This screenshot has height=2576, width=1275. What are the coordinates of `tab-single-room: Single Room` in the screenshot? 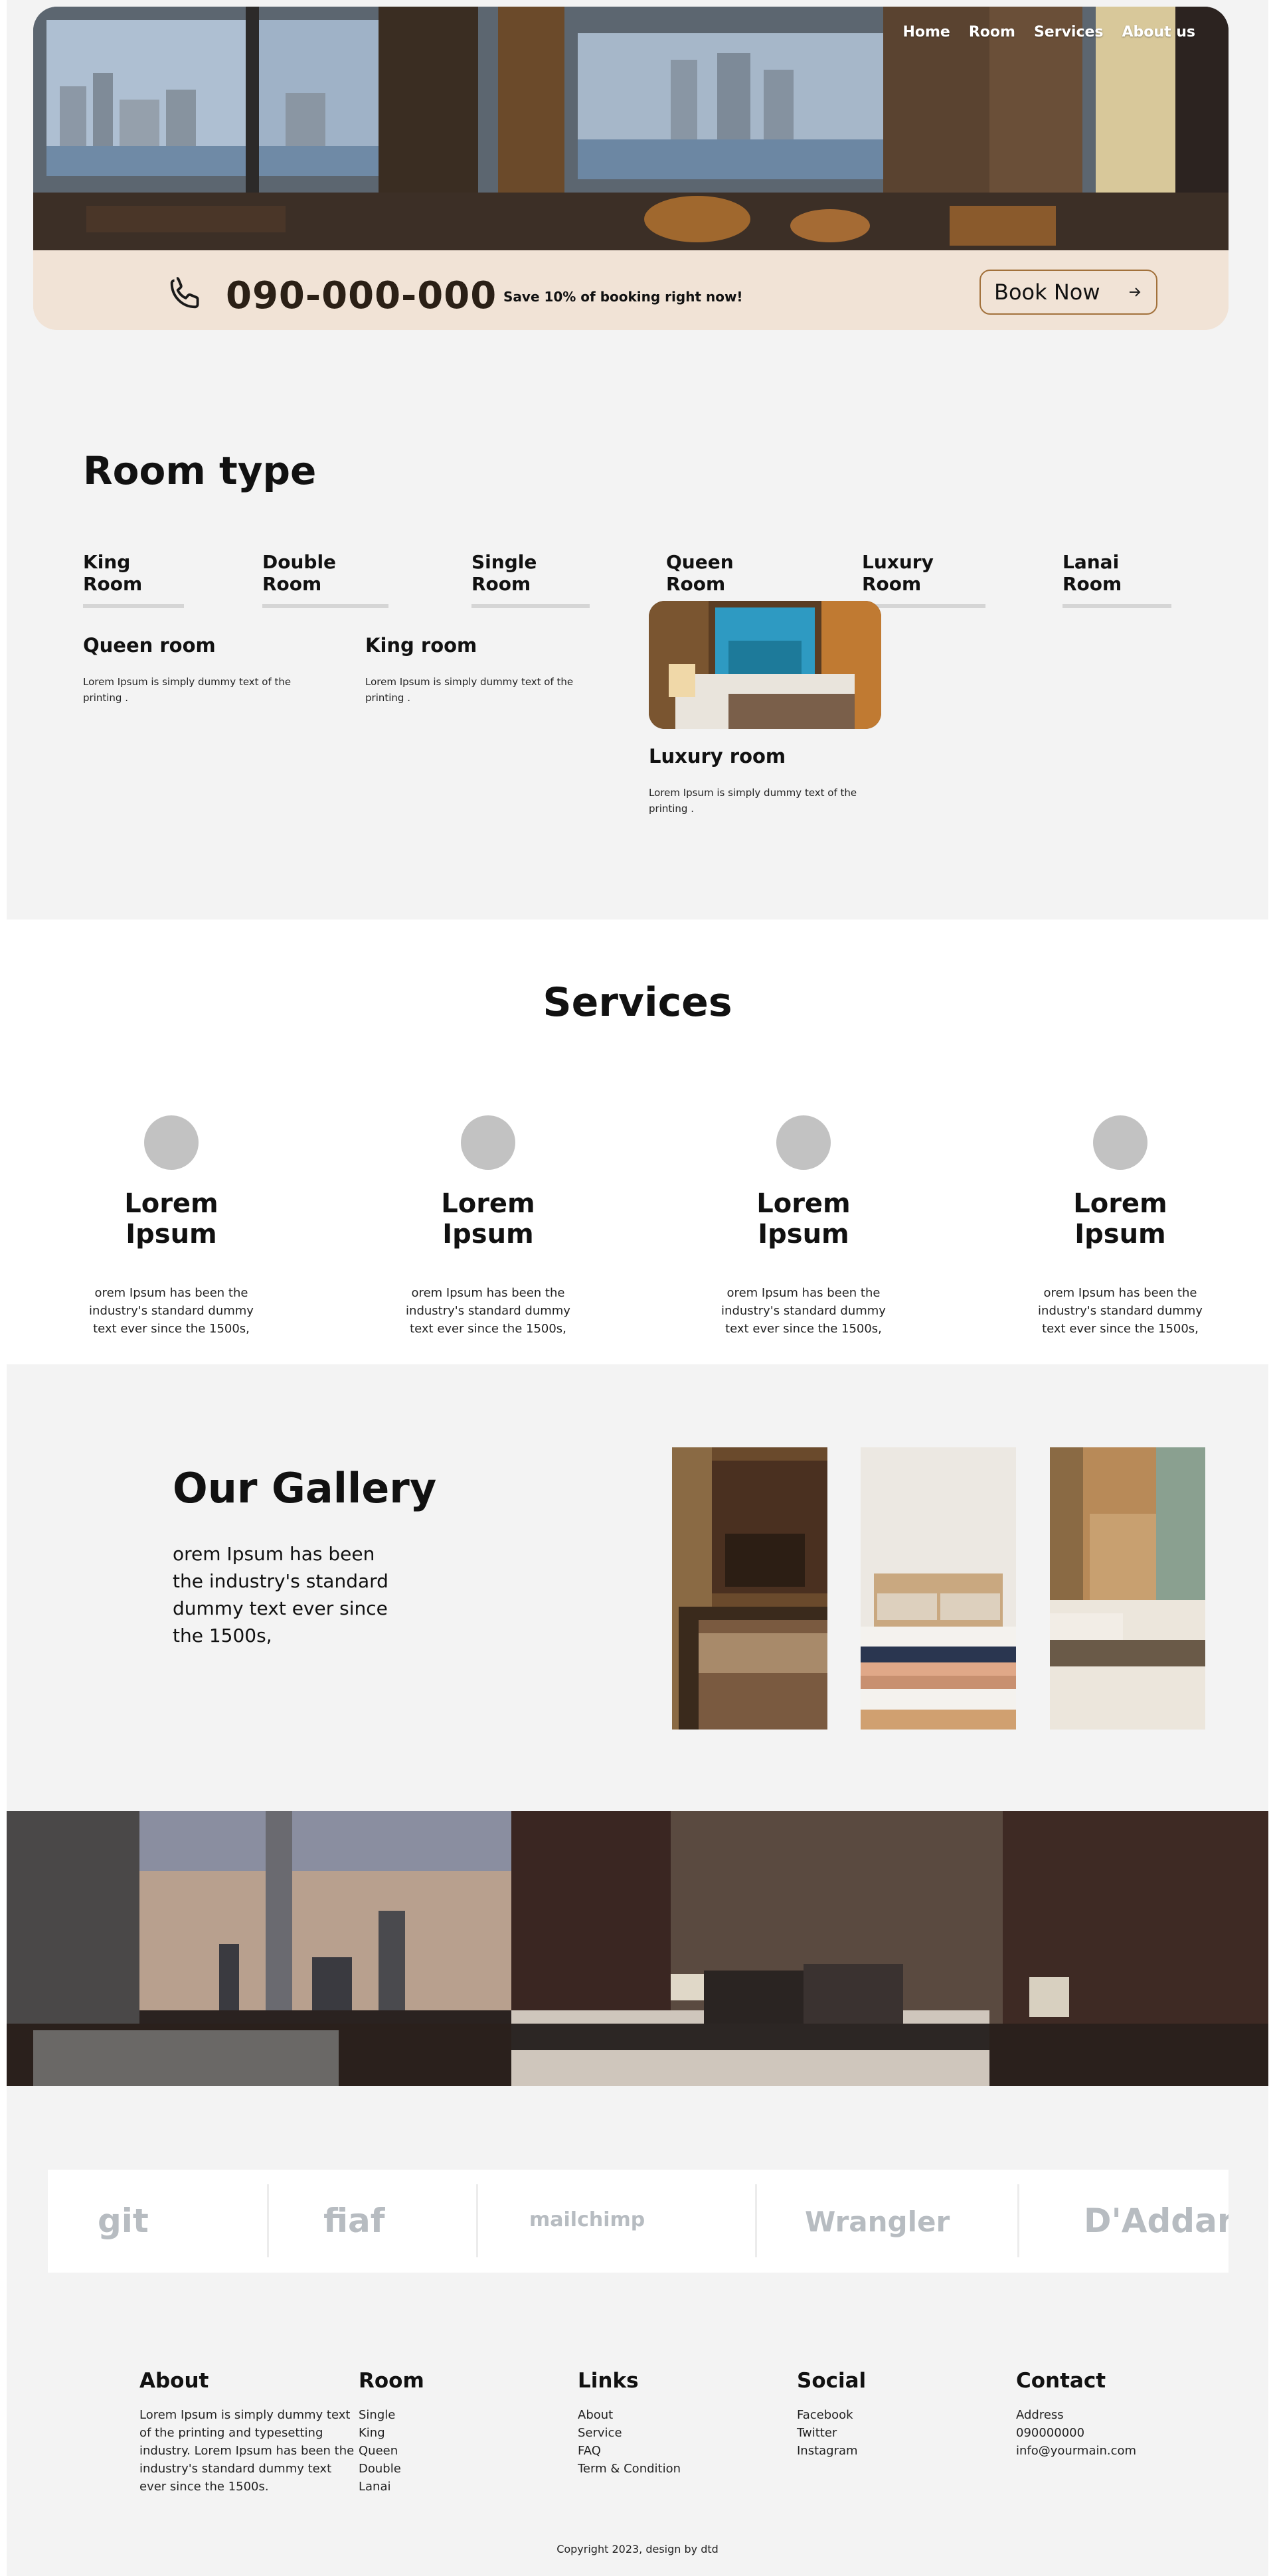 It's located at (530, 579).